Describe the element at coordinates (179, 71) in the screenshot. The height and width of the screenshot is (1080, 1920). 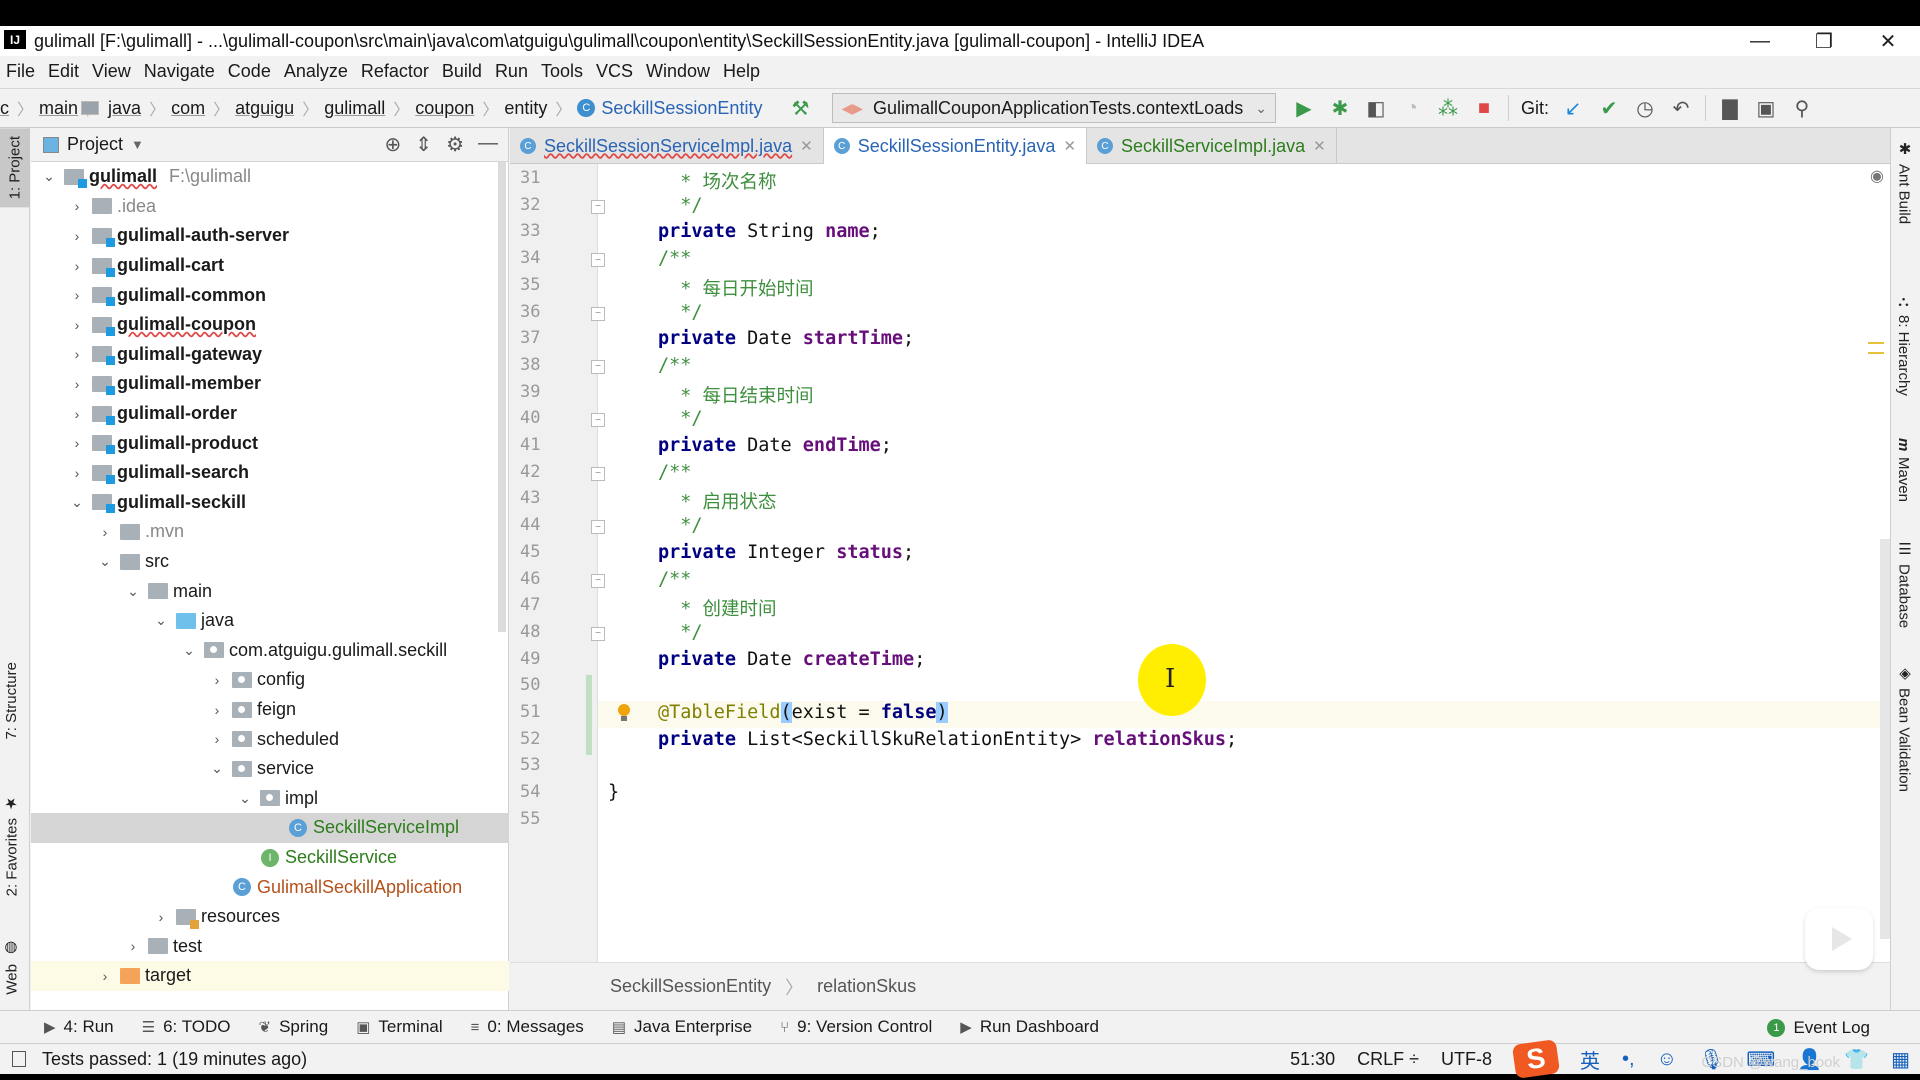
I see `menu-navigate: Navigate` at that location.